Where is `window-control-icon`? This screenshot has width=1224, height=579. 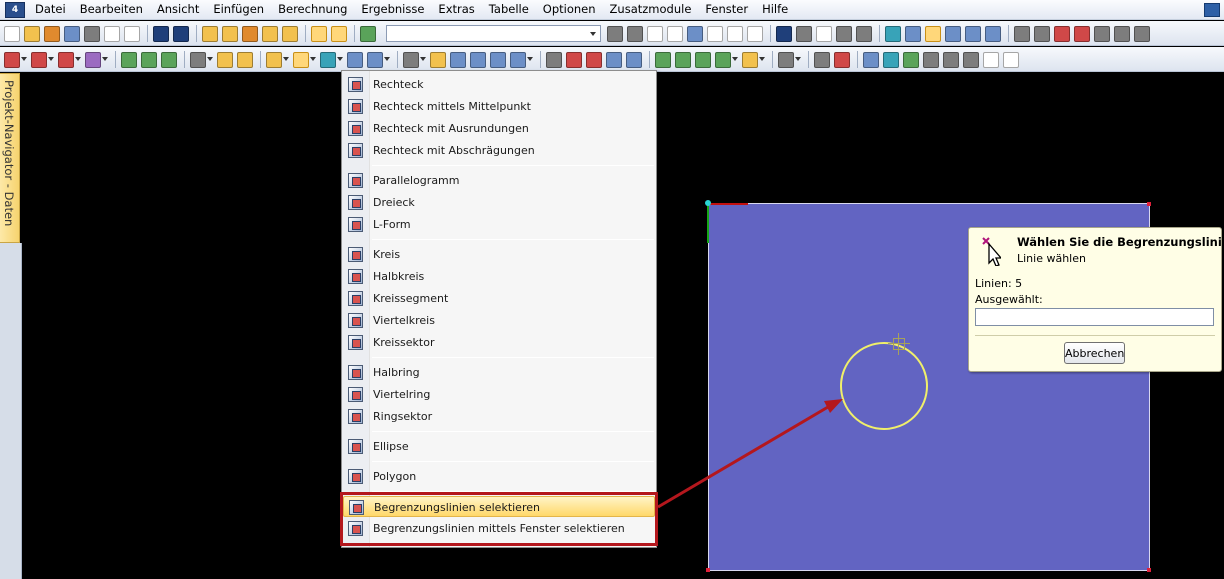
window-control-icon is located at coordinates (1212, 10).